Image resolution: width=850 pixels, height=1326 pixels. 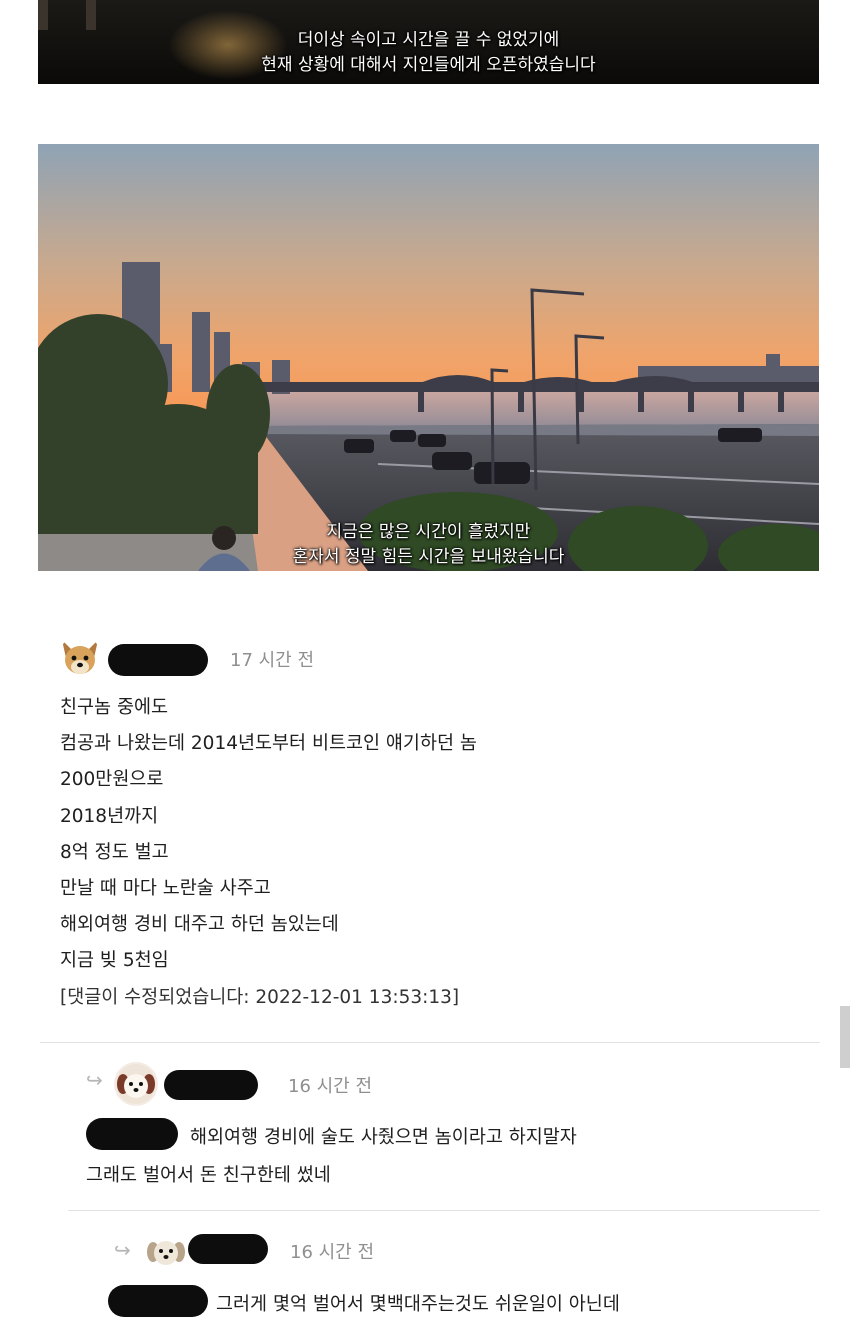 I want to click on comment-line: 지금 빚 5천임, so click(x=114, y=961).